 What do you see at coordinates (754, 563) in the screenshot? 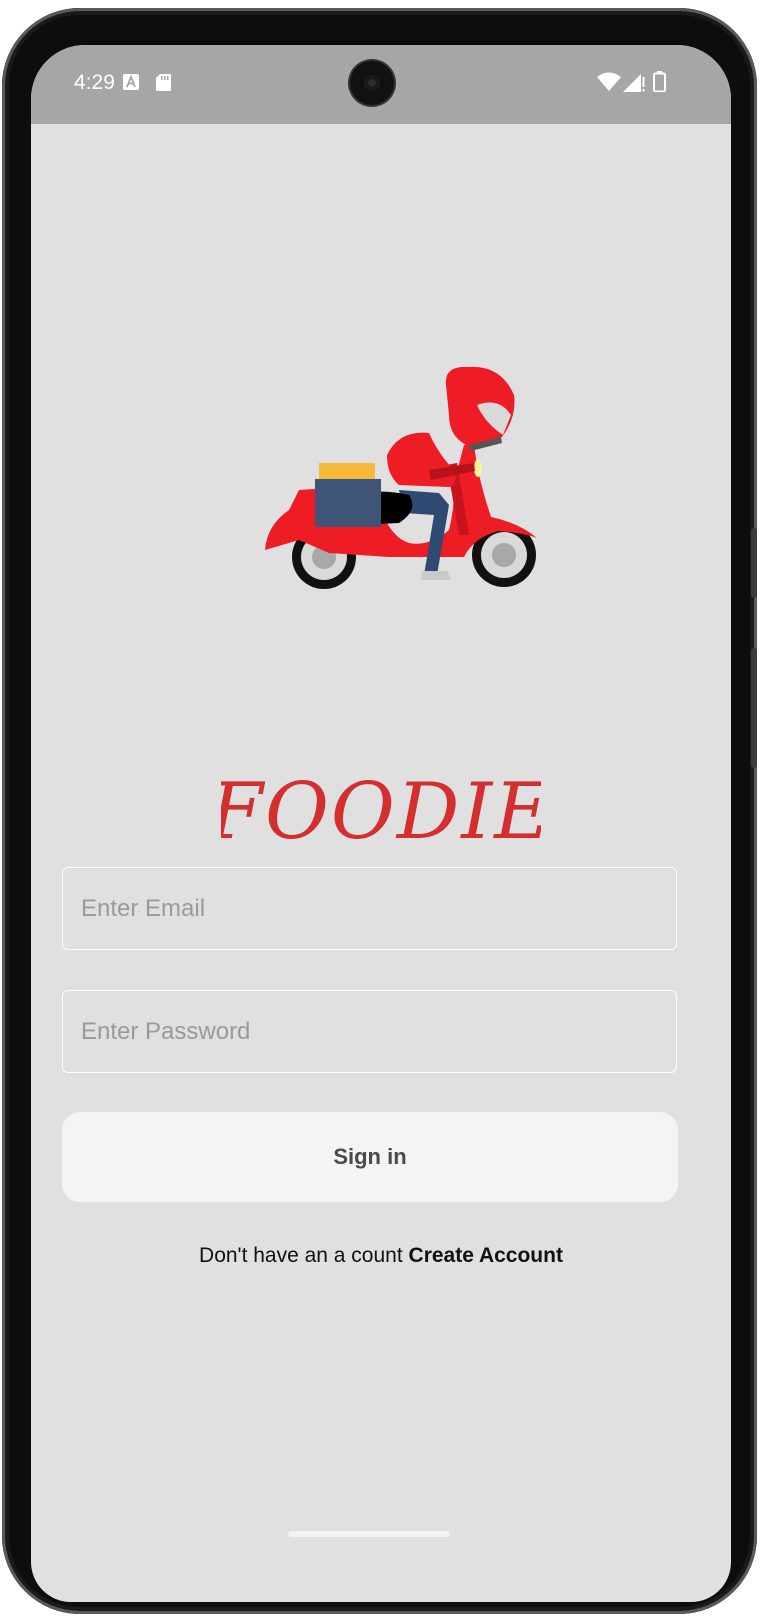
I see `volume-button` at bounding box center [754, 563].